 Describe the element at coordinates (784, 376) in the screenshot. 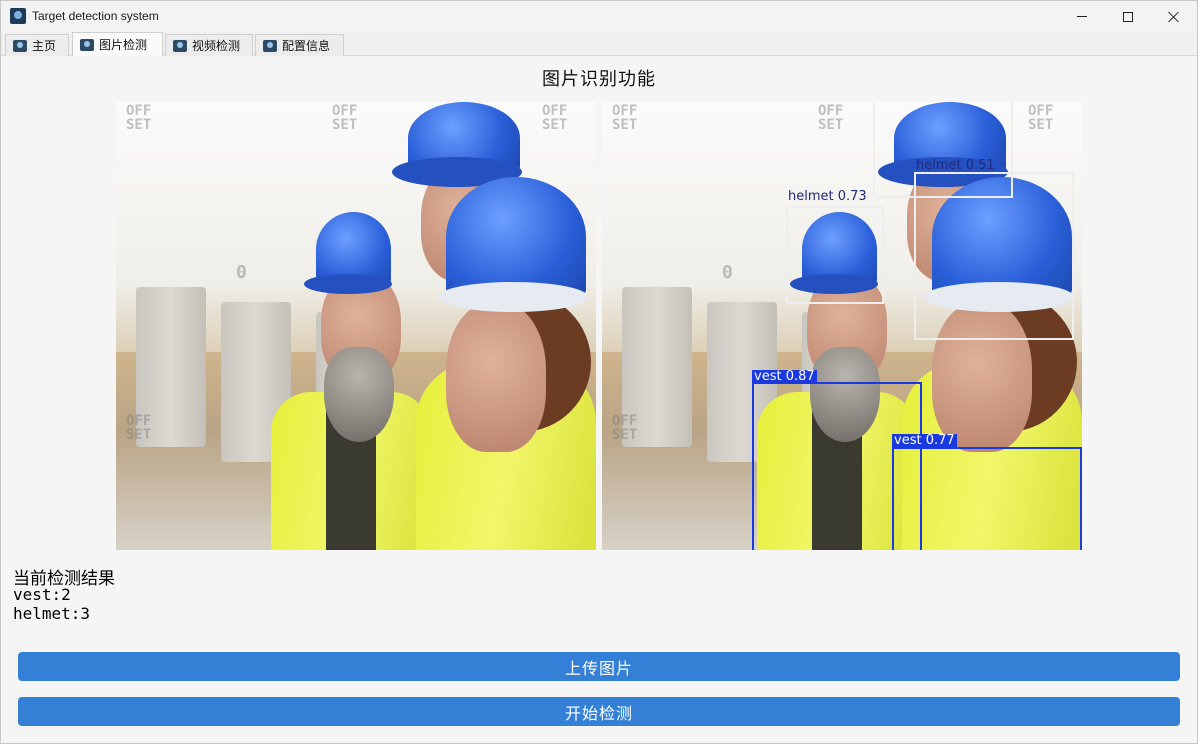

I see `detection-label: vest 0.87` at that location.